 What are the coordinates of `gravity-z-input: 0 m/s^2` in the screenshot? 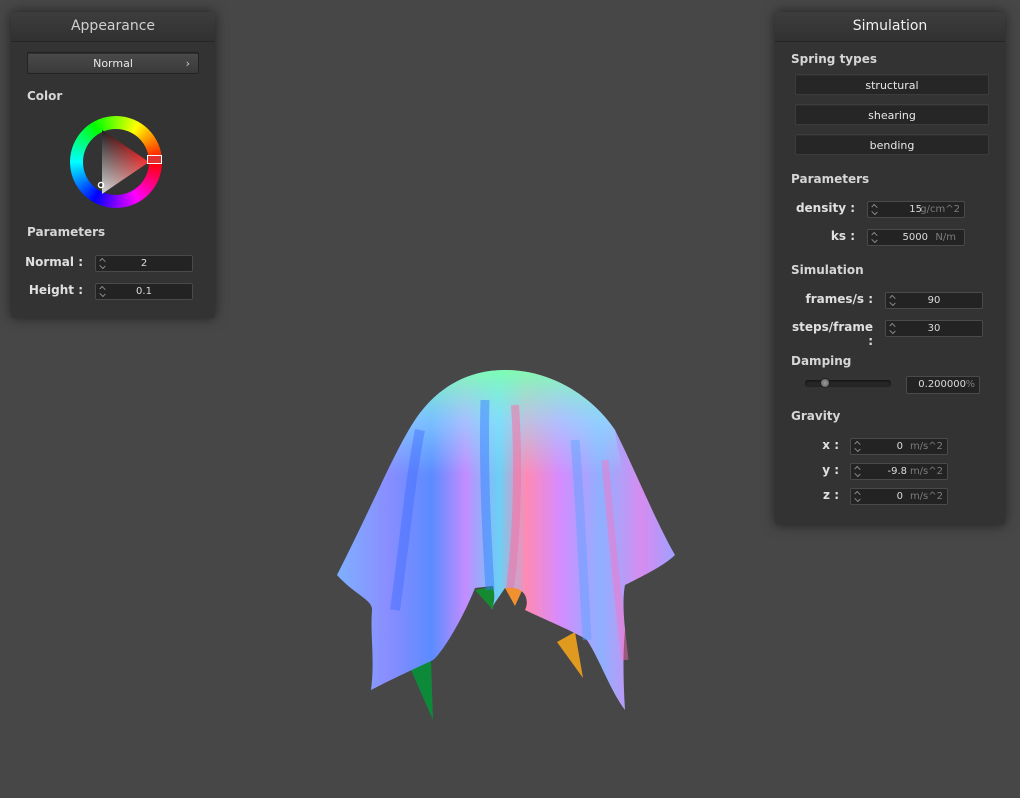 It's located at (899, 496).